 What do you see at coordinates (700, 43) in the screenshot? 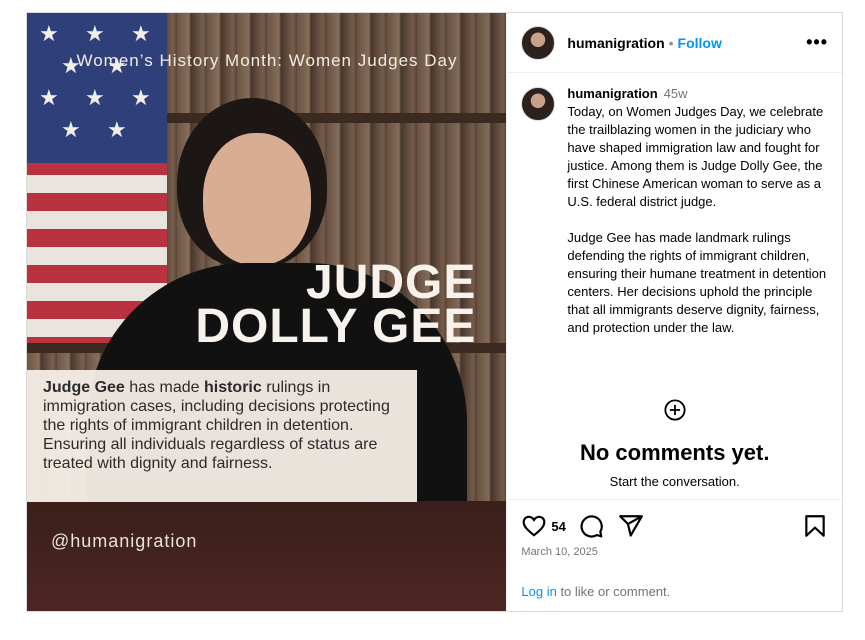
I see `follow-button: Follow` at bounding box center [700, 43].